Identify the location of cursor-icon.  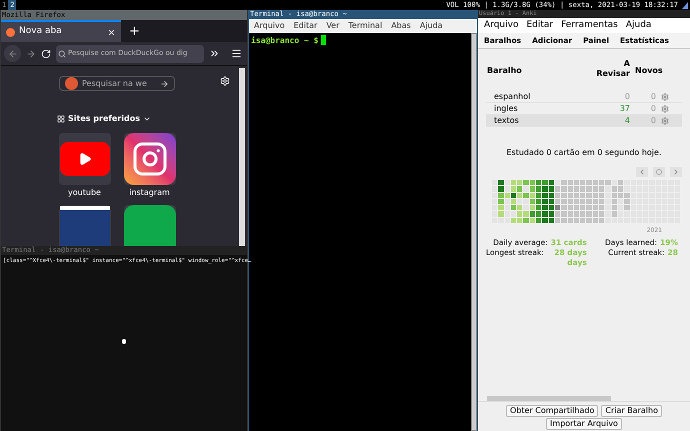
(323, 40).